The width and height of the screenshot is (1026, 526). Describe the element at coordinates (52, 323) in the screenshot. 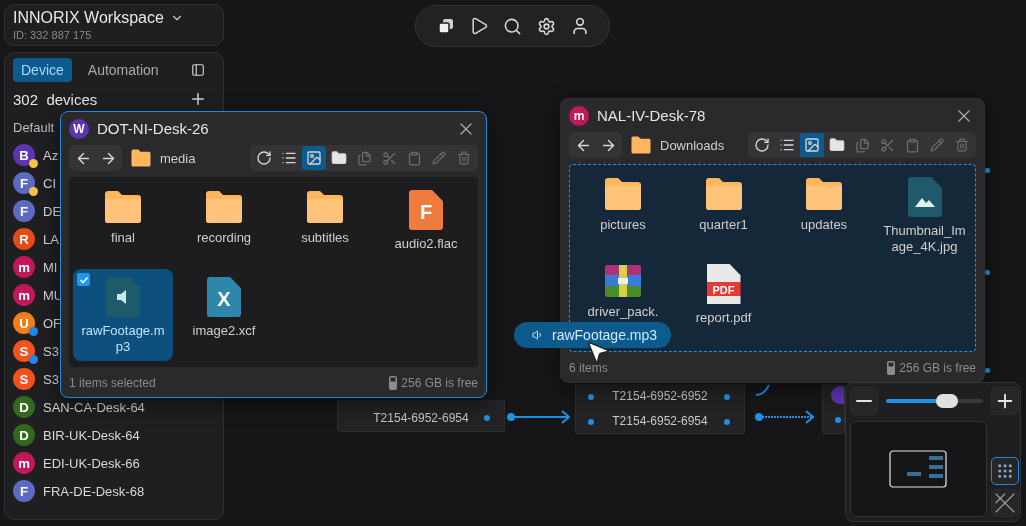

I see `device-name: OF` at that location.